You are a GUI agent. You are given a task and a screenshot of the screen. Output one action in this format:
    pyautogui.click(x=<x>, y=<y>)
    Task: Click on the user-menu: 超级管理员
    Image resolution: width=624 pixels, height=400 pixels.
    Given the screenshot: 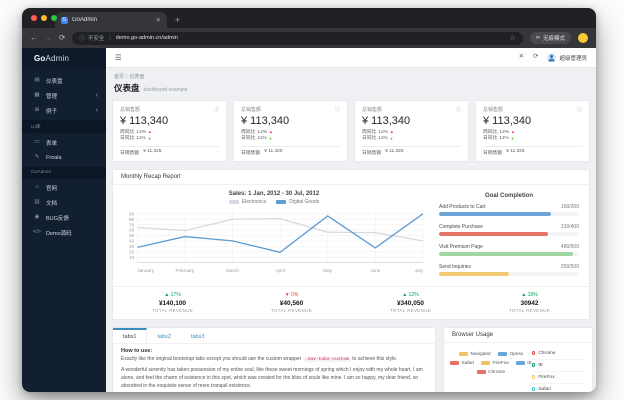 What is the action you would take?
    pyautogui.click(x=567, y=57)
    